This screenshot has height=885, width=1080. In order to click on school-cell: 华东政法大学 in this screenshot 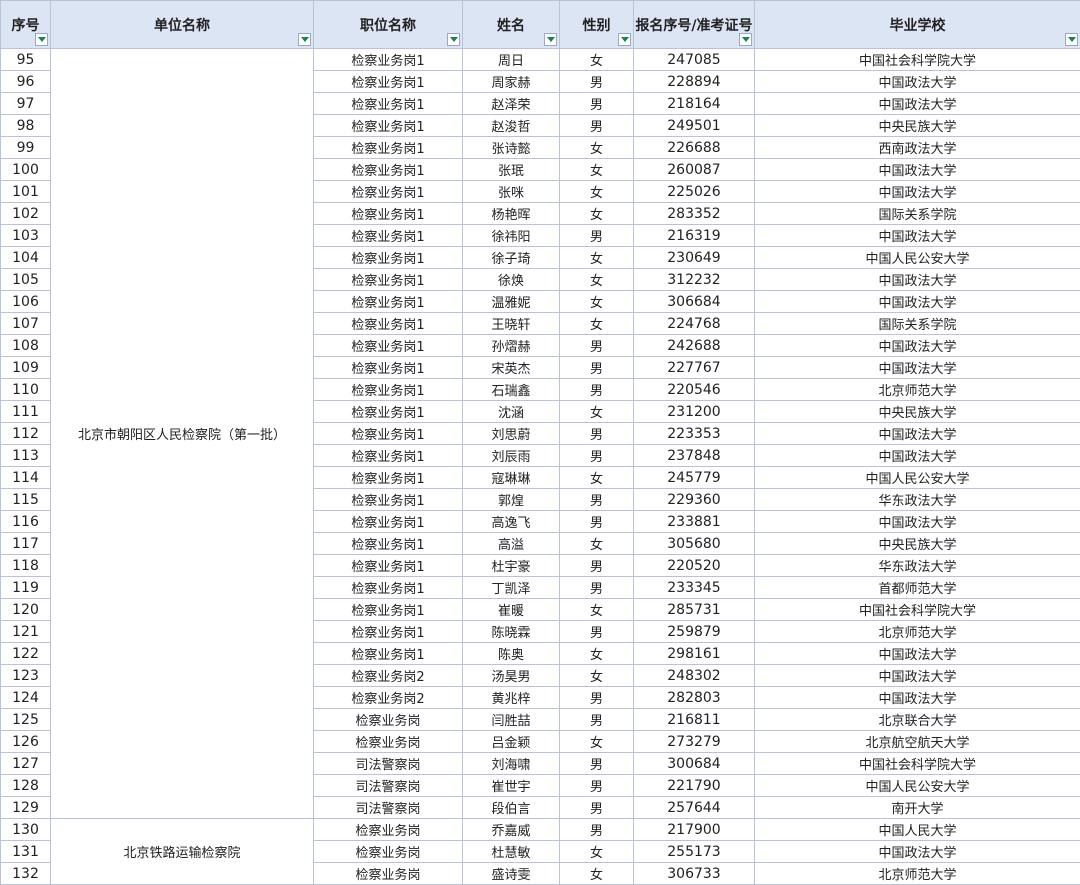, I will do `click(917, 499)`.